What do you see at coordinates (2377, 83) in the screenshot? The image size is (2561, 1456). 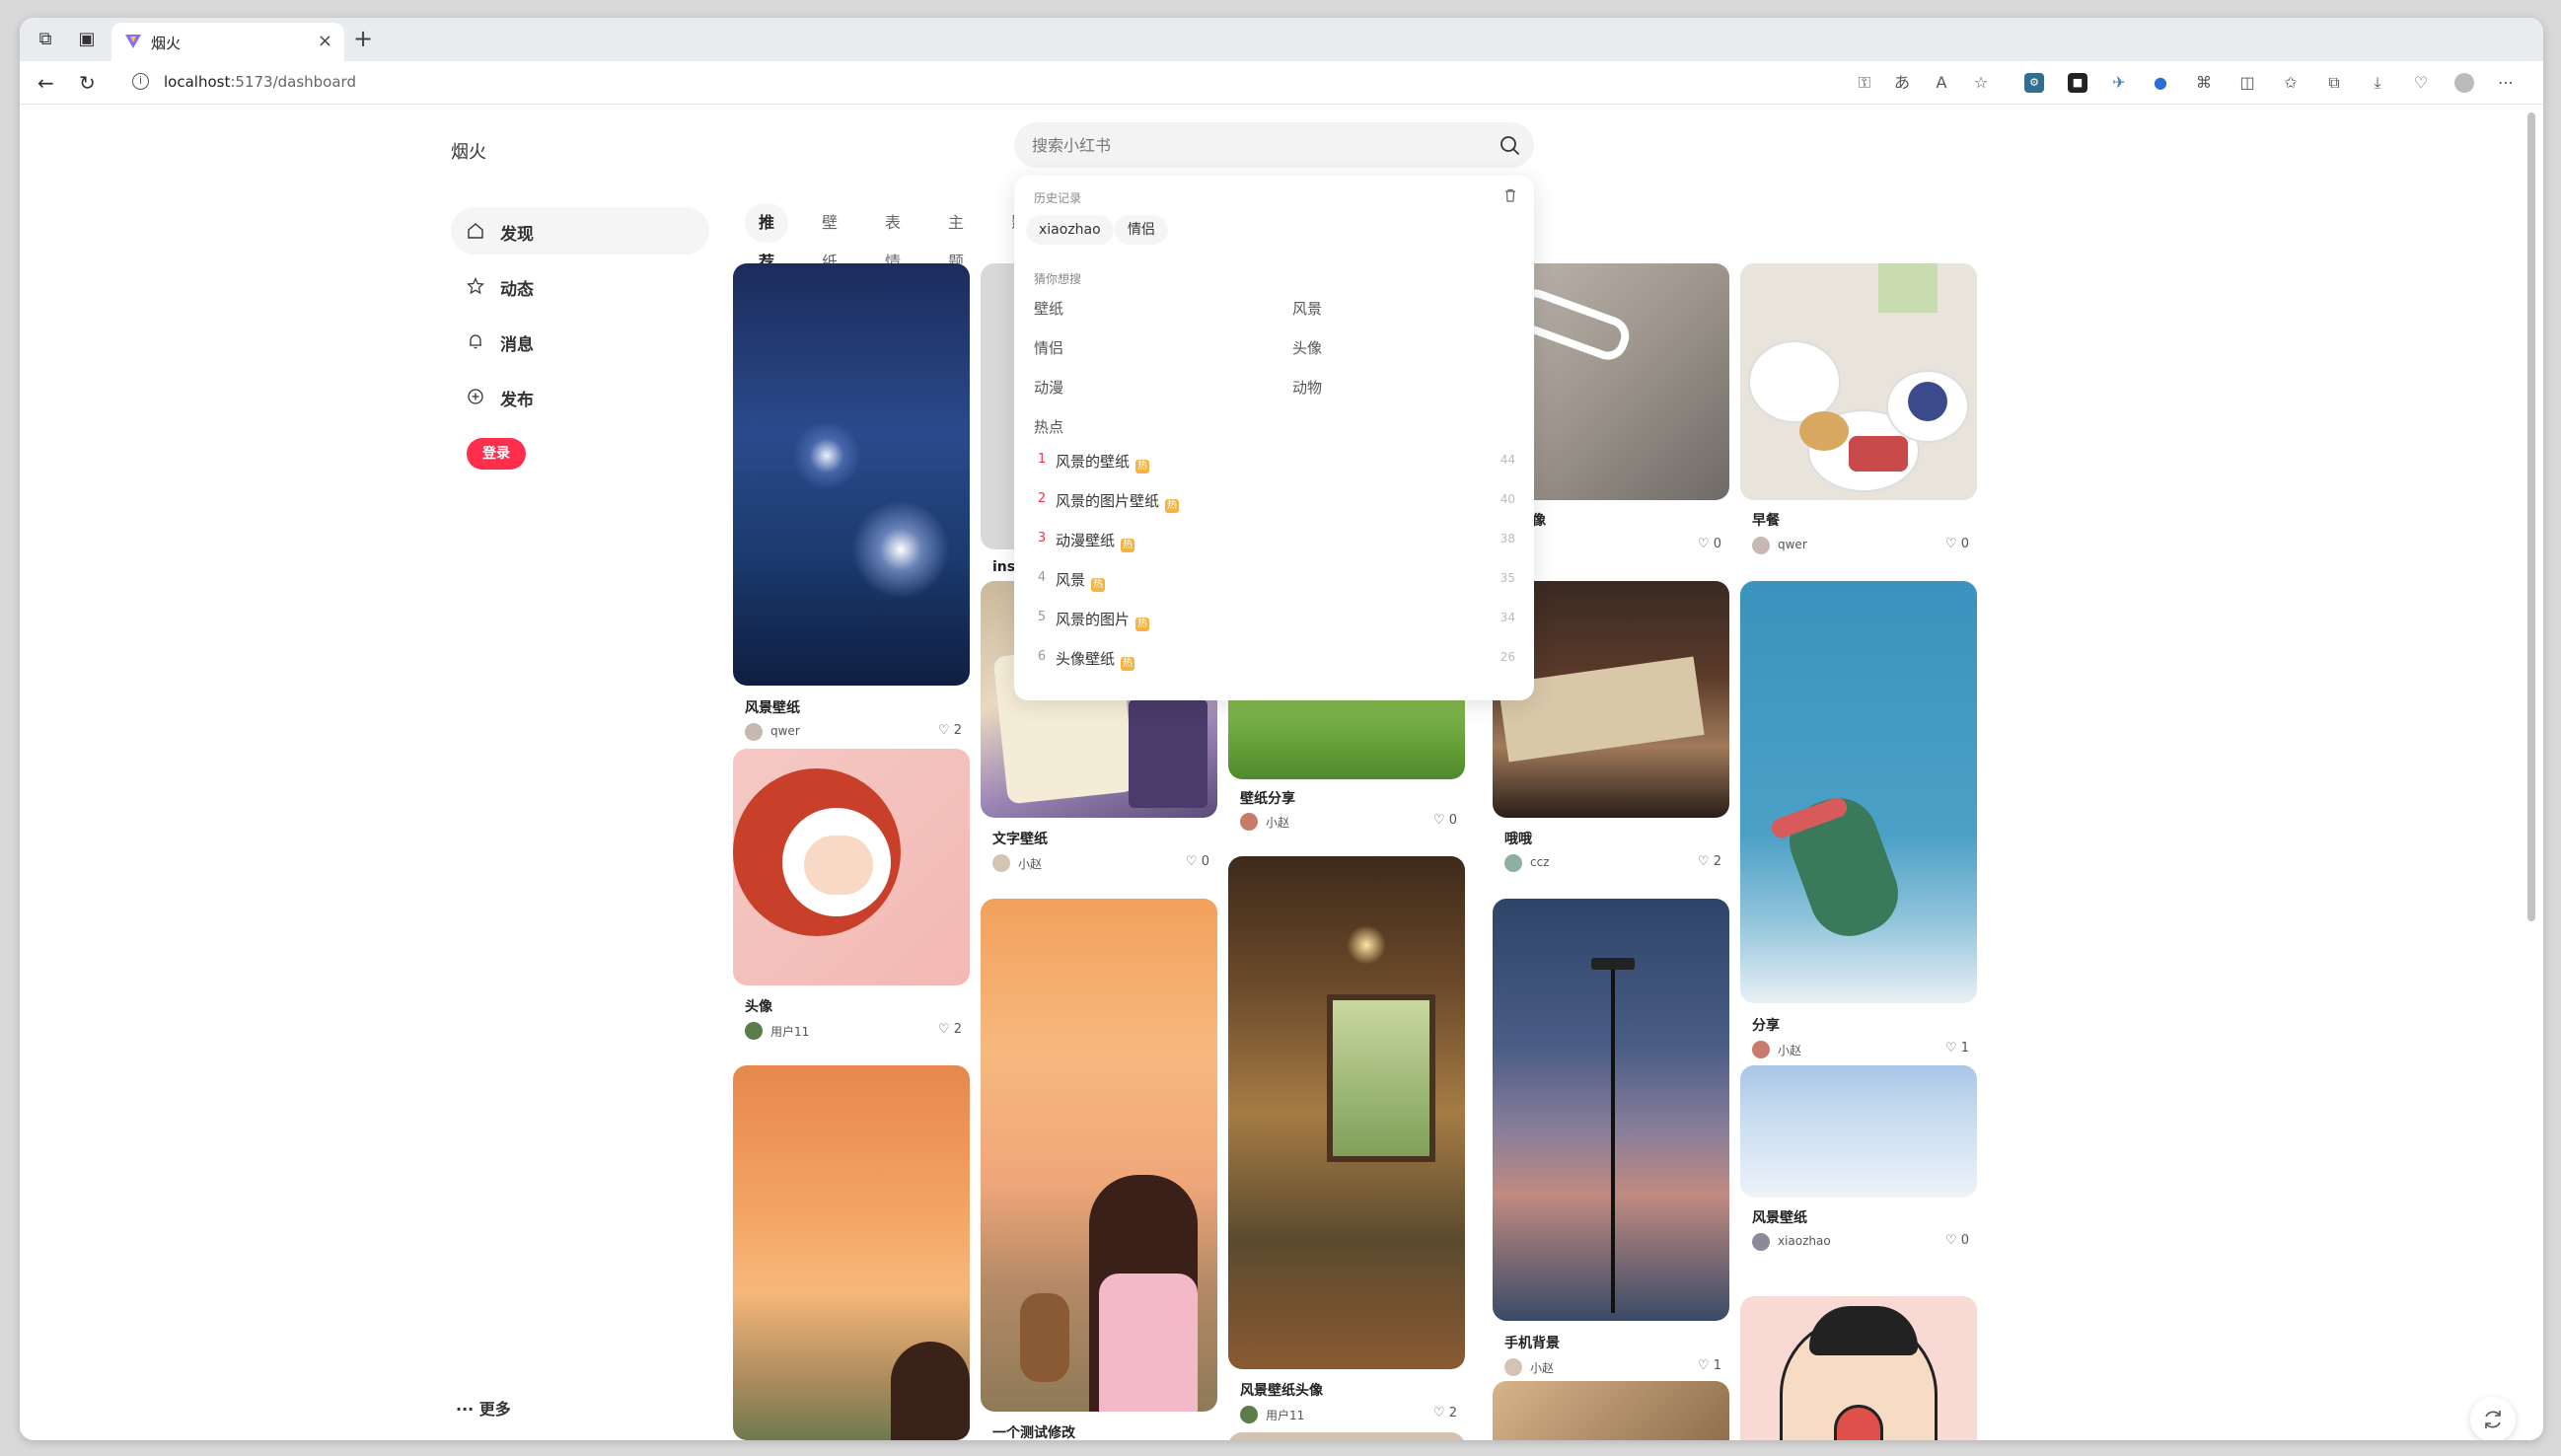 I see `downloads-icon: ⤓` at bounding box center [2377, 83].